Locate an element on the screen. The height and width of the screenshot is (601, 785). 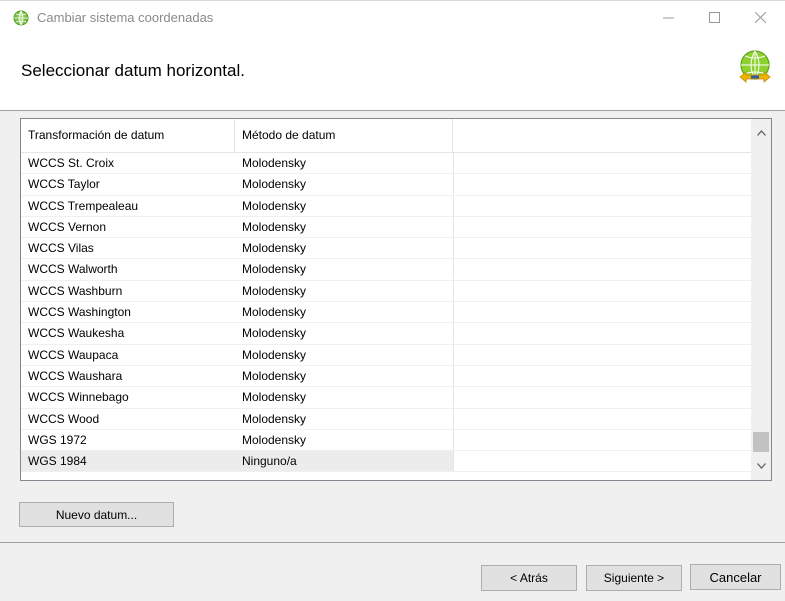
scroll-up-button is located at coordinates (761, 133).